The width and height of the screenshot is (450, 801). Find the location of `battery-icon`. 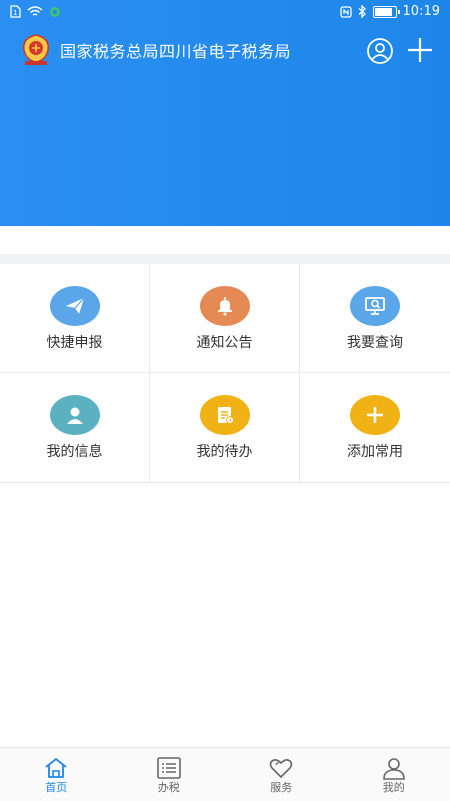

battery-icon is located at coordinates (385, 12).